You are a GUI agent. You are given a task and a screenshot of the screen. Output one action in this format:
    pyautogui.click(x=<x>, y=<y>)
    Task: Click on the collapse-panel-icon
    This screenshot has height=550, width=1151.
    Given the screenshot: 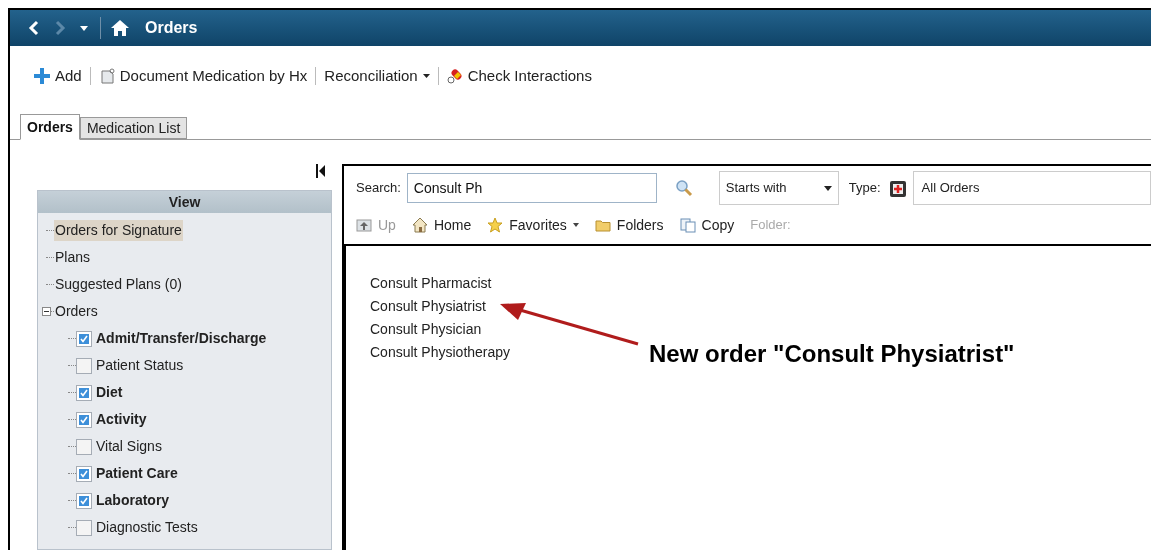 What is the action you would take?
    pyautogui.click(x=321, y=171)
    